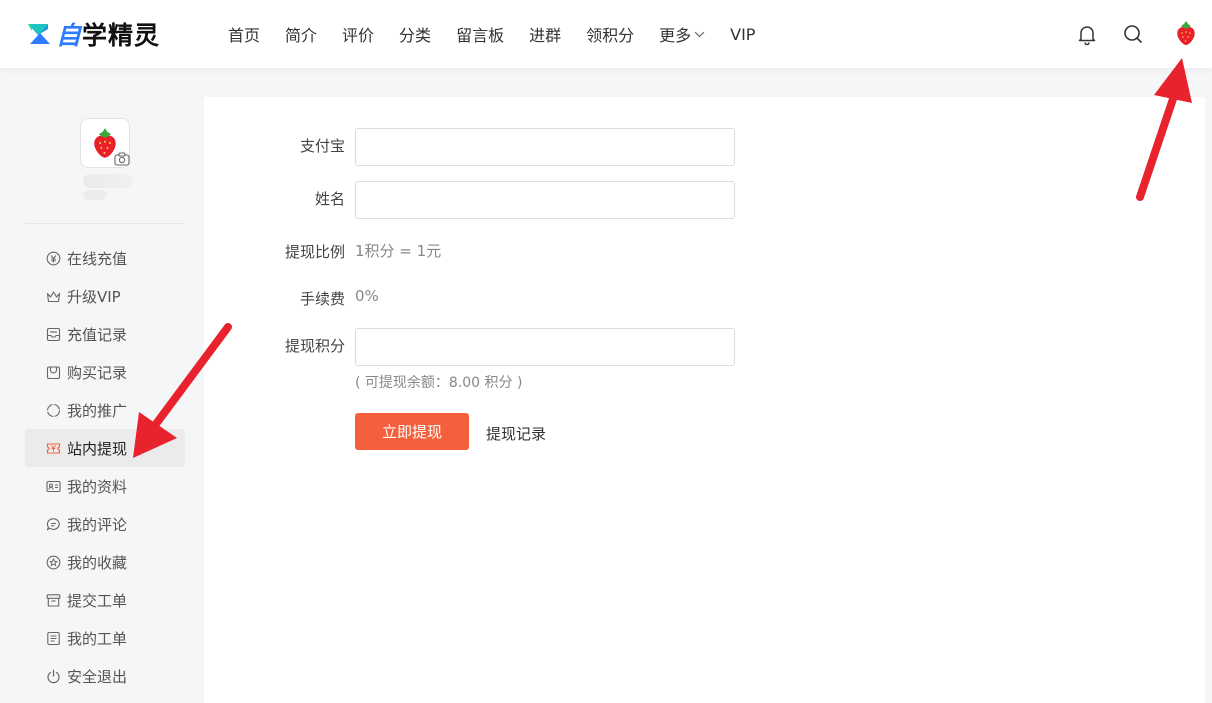  I want to click on nav-reviews-label: 评价, so click(358, 35).